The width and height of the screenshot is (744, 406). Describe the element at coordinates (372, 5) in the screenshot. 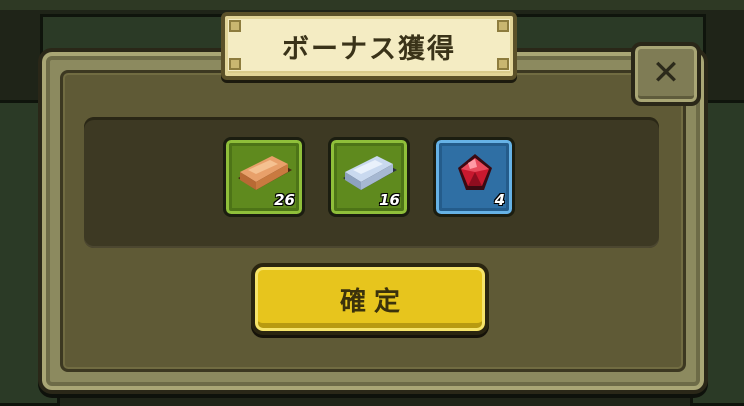

I see `background-strip` at that location.